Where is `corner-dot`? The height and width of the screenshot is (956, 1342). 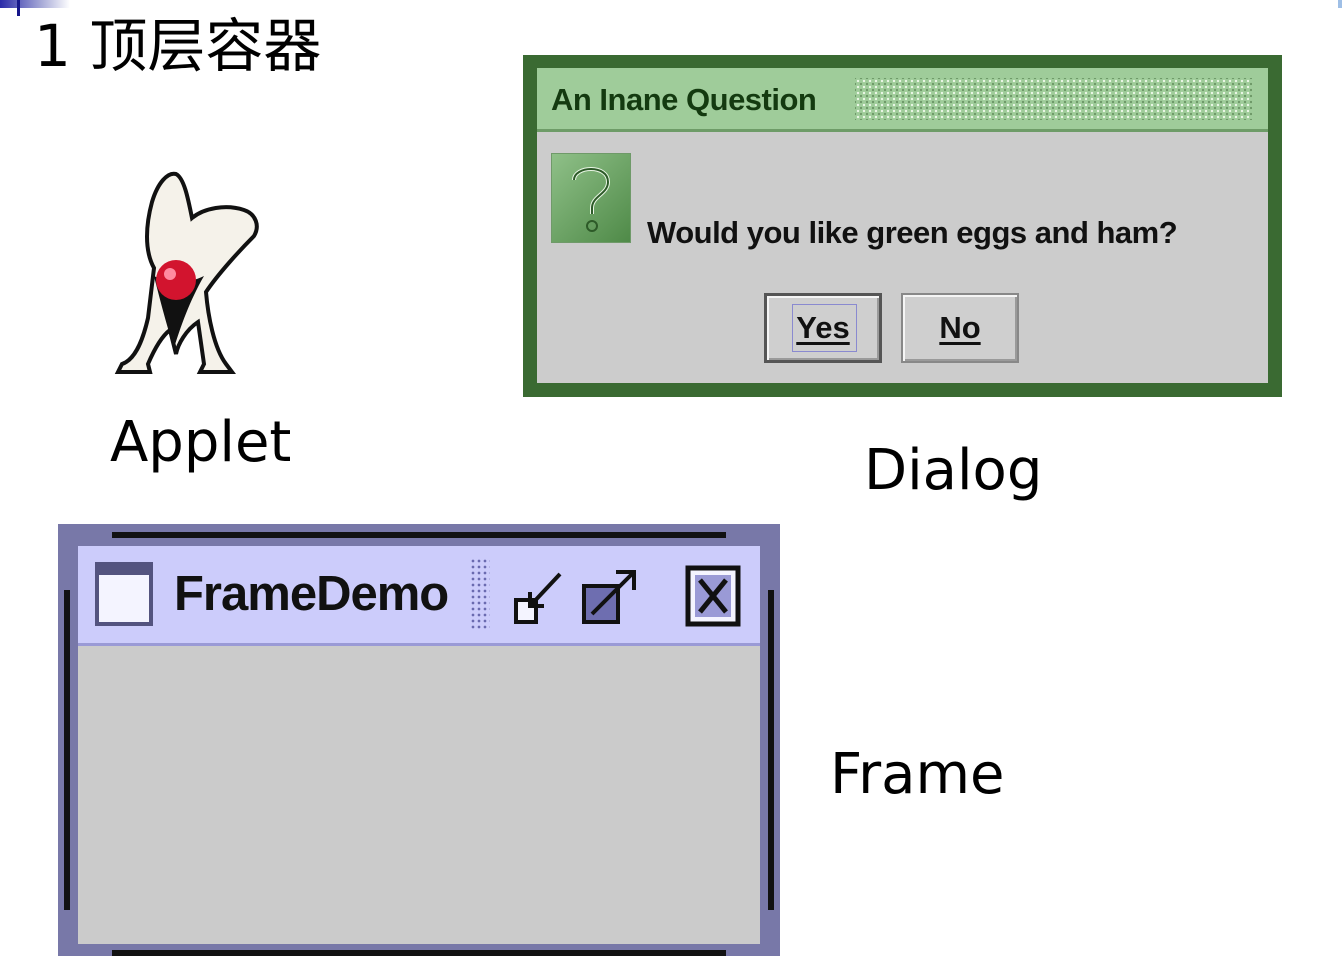
corner-dot is located at coordinates (1340, 4).